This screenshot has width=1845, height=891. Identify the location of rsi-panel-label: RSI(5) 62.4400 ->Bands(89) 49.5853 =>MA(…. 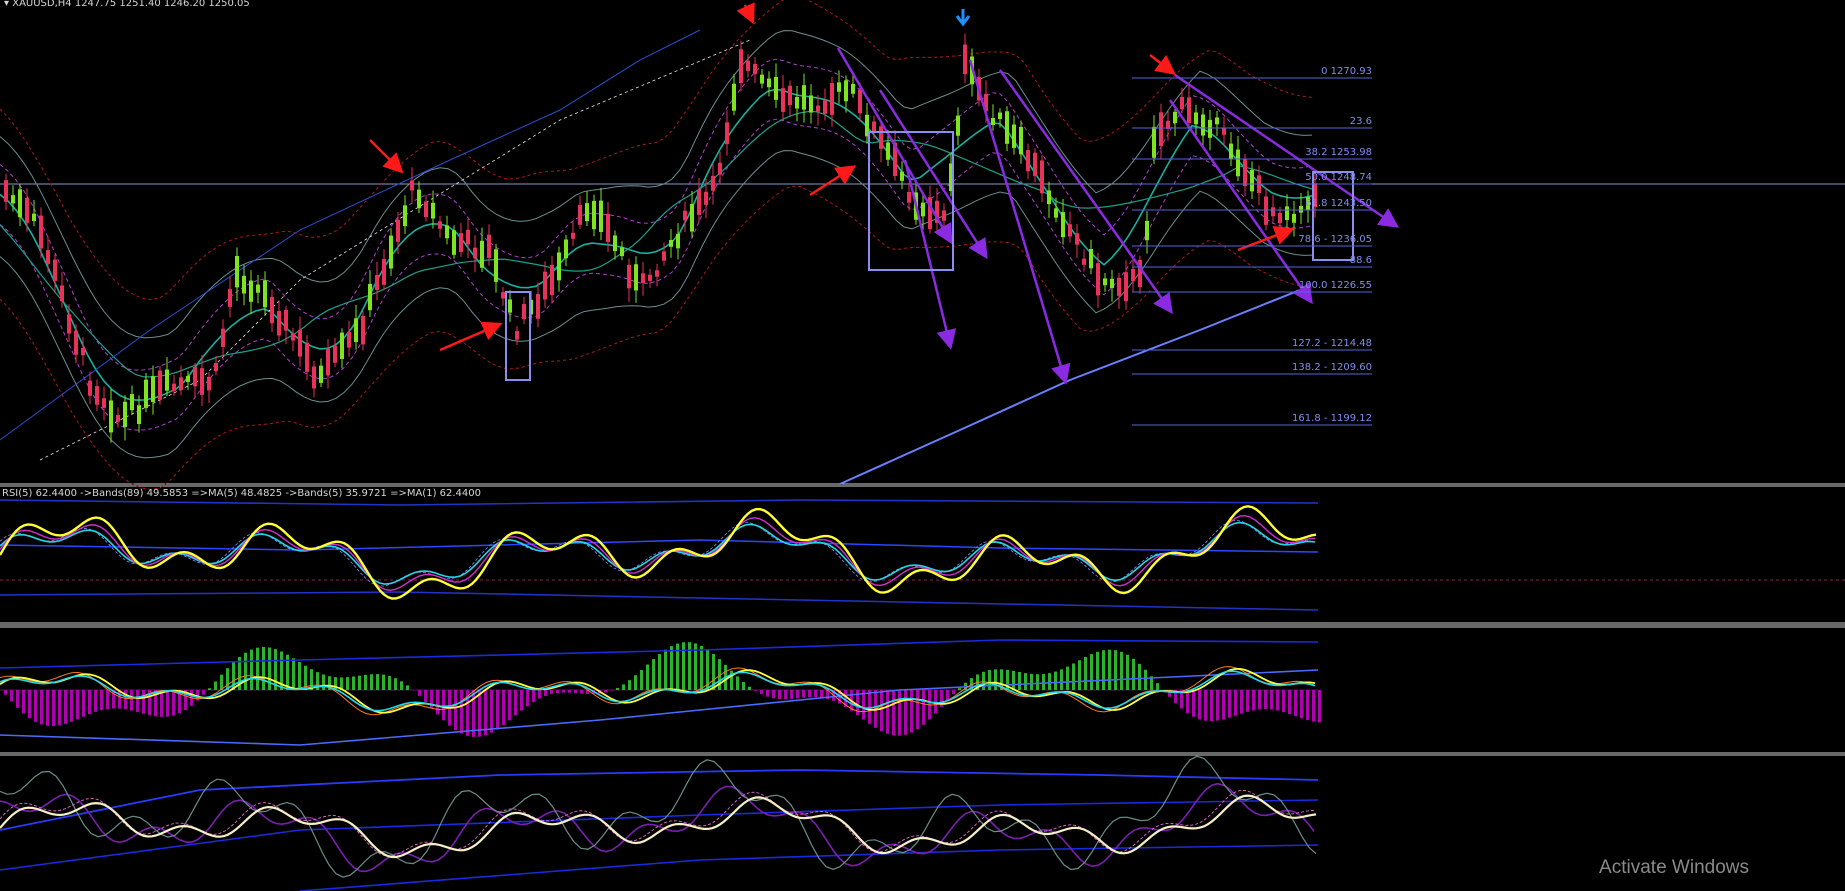
(241, 493).